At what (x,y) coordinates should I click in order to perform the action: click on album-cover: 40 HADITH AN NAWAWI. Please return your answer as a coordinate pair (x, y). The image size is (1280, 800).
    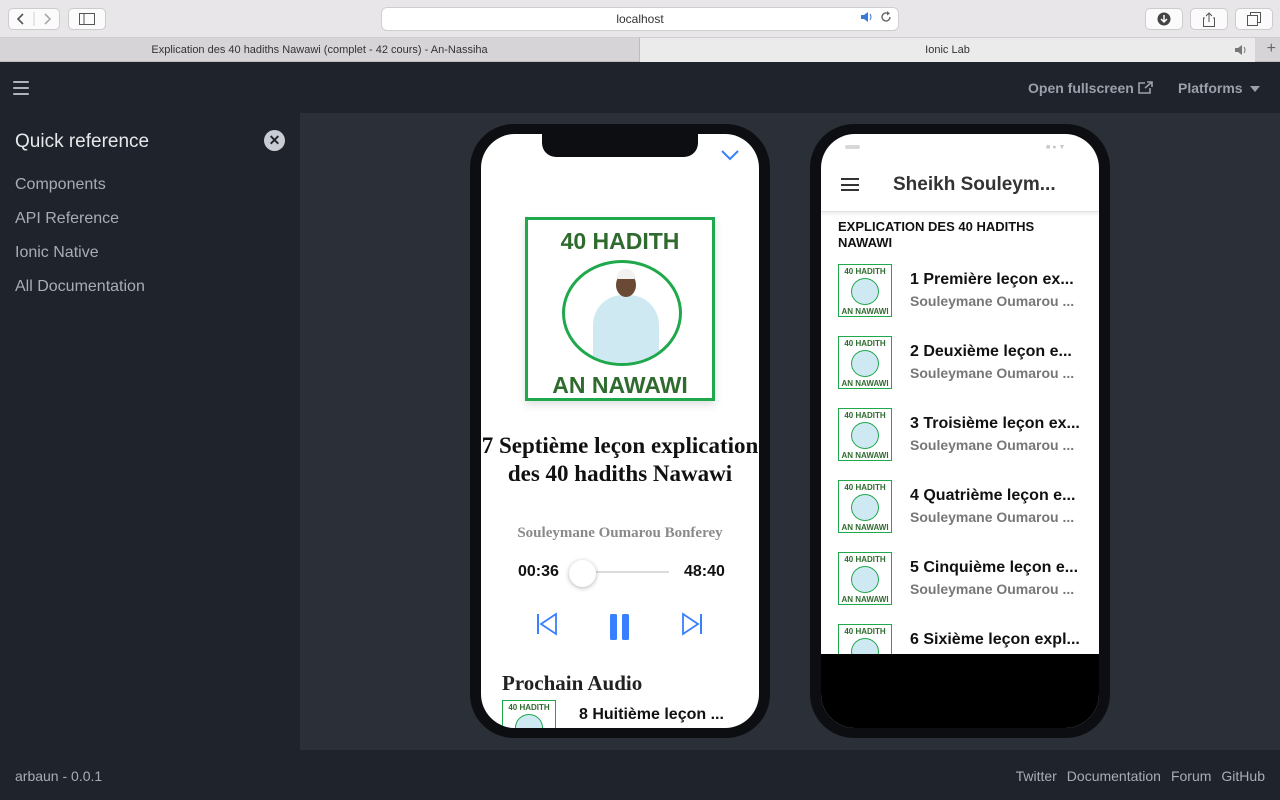
    Looking at the image, I should click on (620, 309).